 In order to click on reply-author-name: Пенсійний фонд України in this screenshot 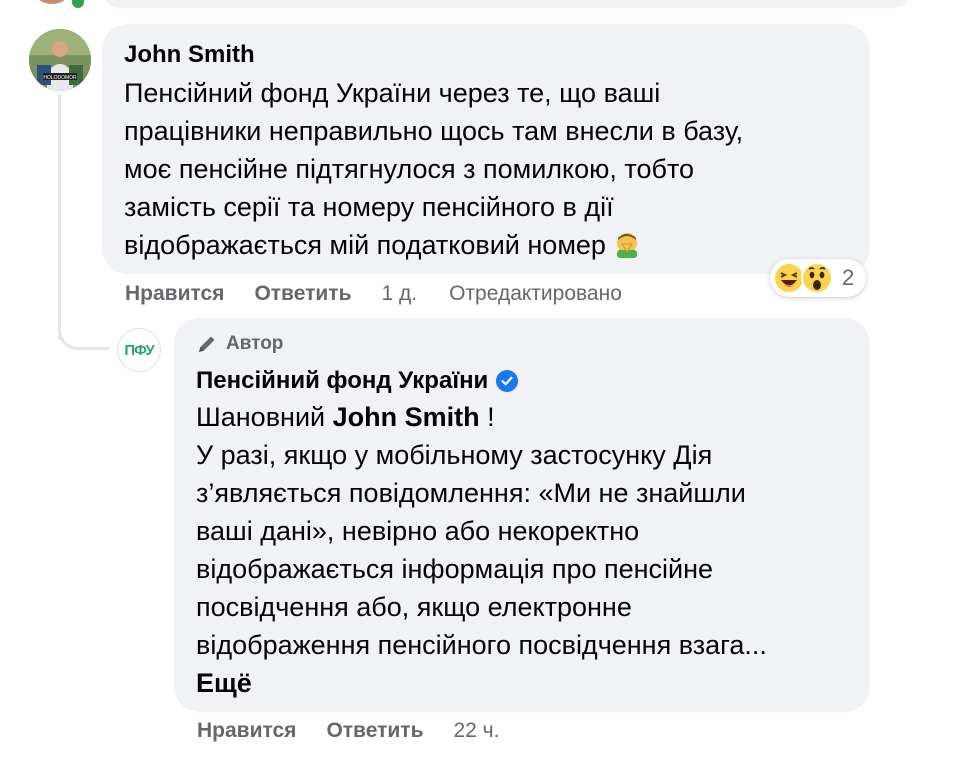, I will do `click(342, 381)`.